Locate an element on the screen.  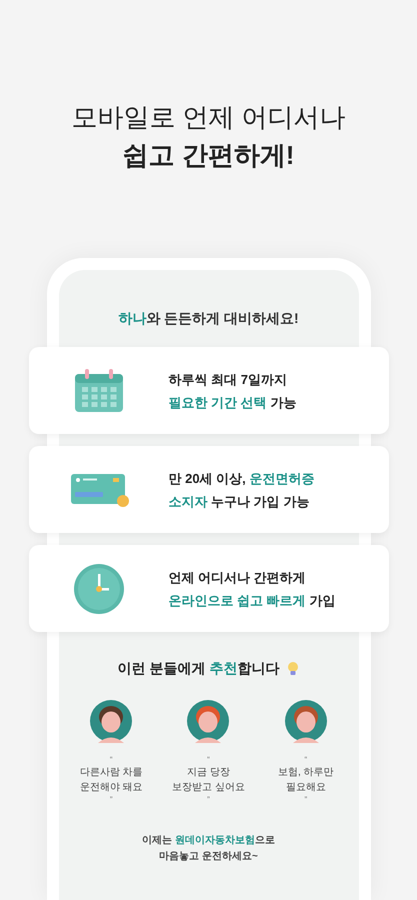
calendar-icon is located at coordinates (98, 391).